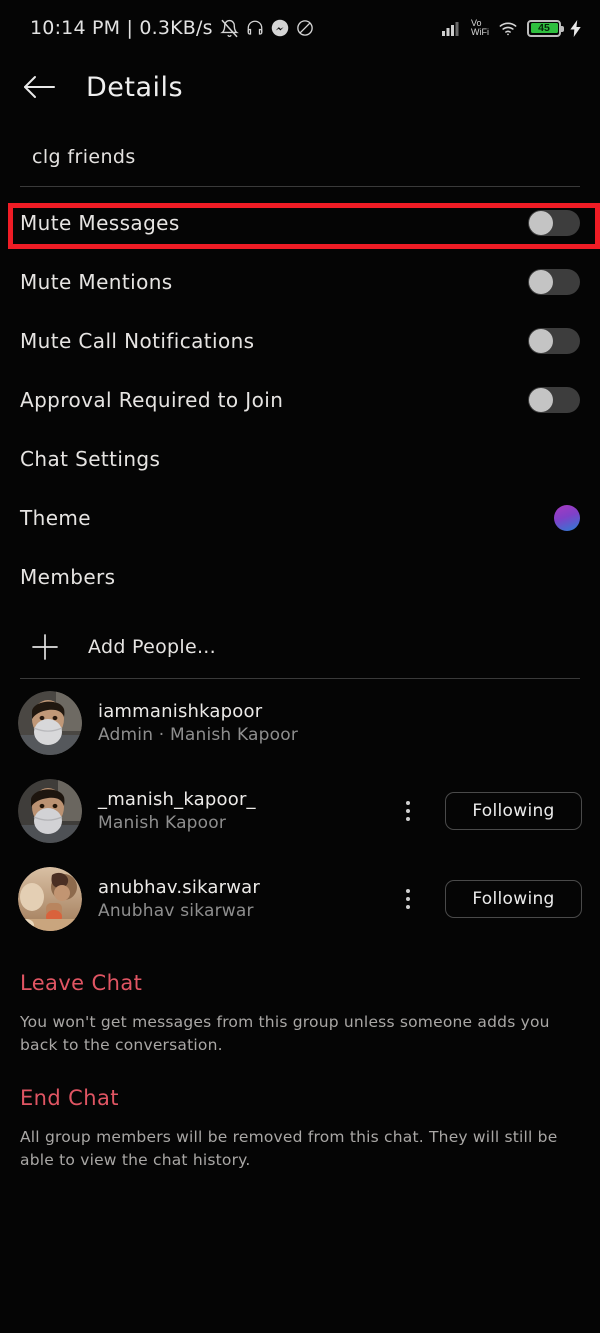  I want to click on member-row: iammanishkapoor Admin · Manish Kapoor, so click(300, 723).